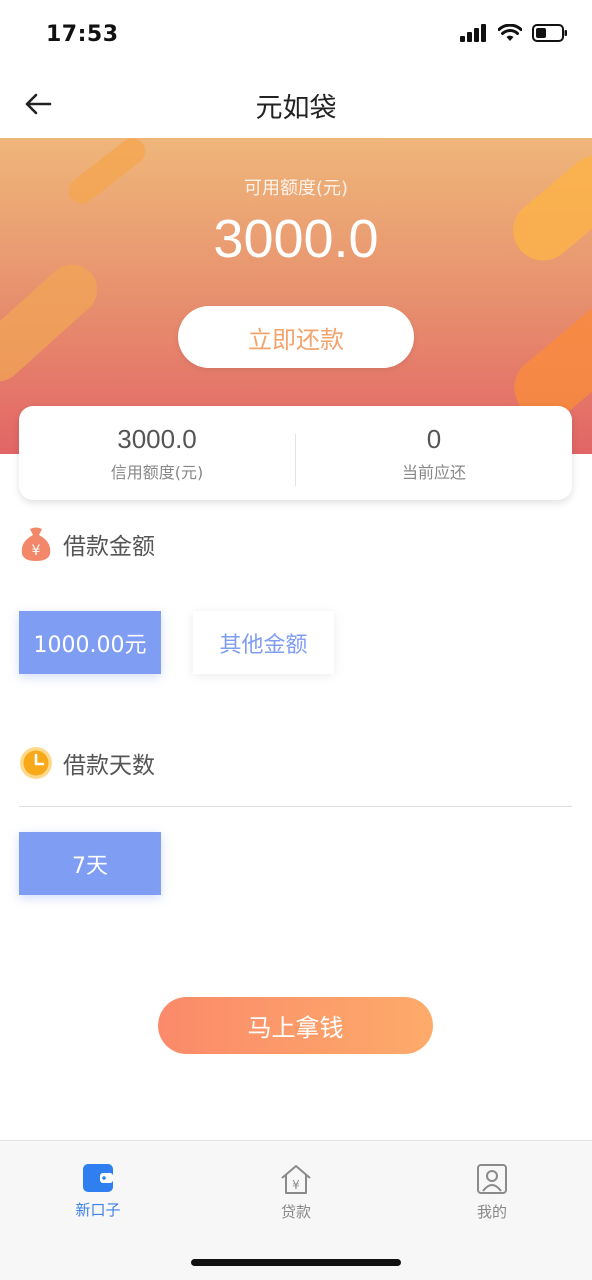 This screenshot has width=592, height=1280. I want to click on amount-option-other: 其他金额, so click(263, 642).